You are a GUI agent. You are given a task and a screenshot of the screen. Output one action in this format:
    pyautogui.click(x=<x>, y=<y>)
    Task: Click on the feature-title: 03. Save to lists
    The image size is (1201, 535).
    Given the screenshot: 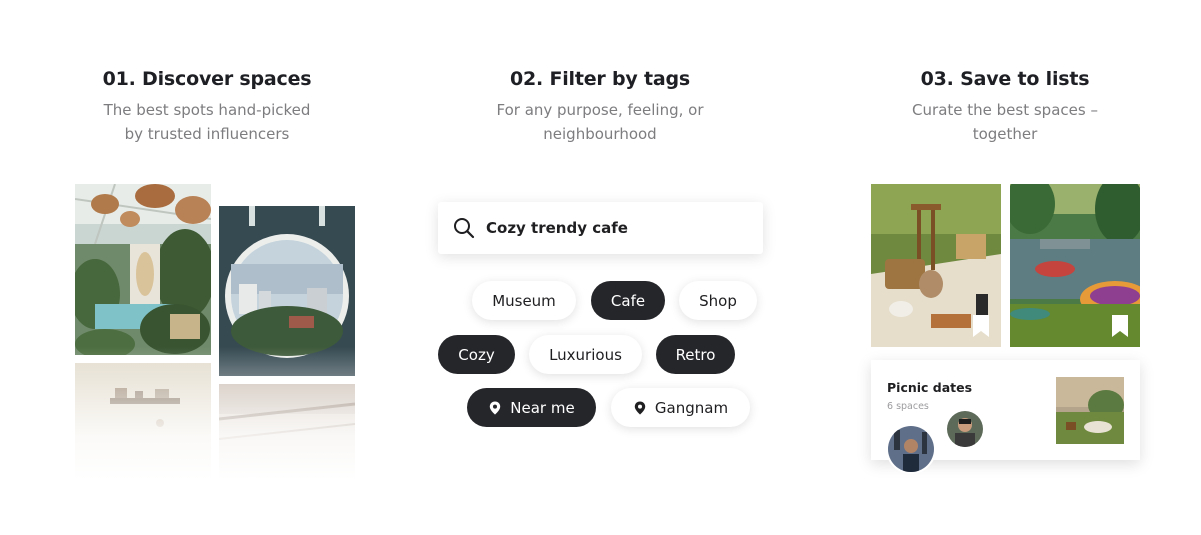 What is the action you would take?
    pyautogui.click(x=1005, y=79)
    